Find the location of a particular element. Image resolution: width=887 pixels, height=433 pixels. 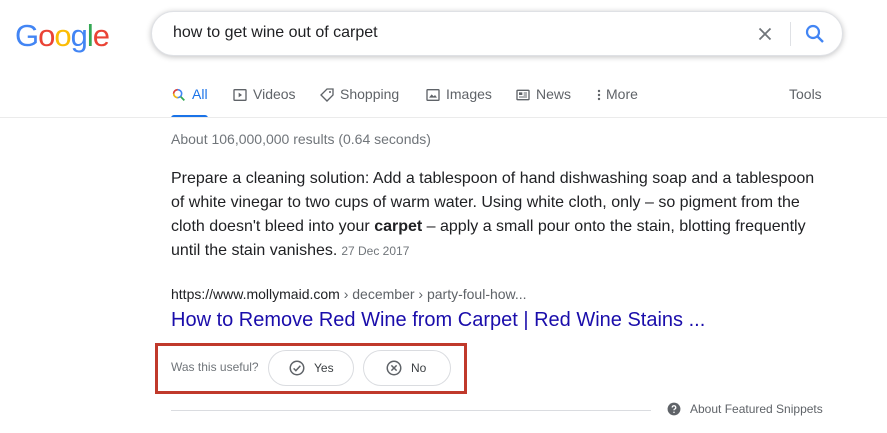

tab-more: More is located at coordinates (616, 102).